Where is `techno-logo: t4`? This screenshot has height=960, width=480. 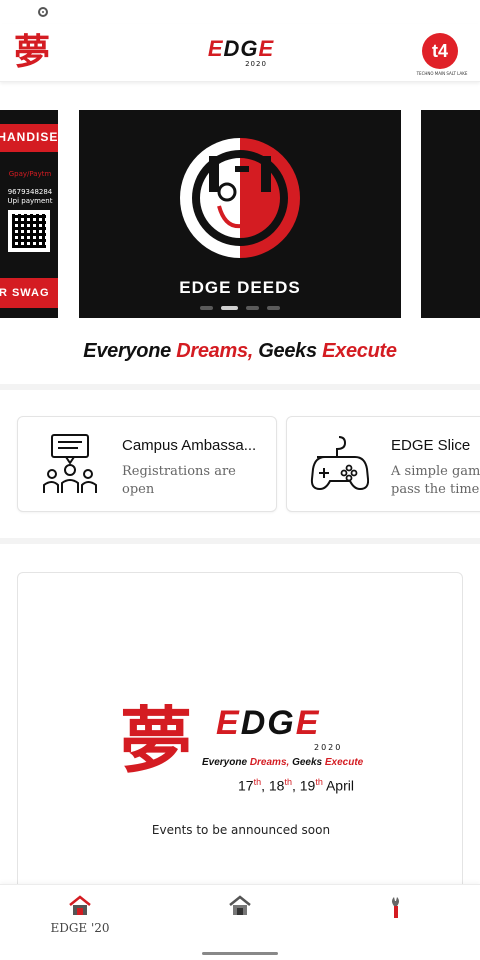 techno-logo: t4 is located at coordinates (440, 51).